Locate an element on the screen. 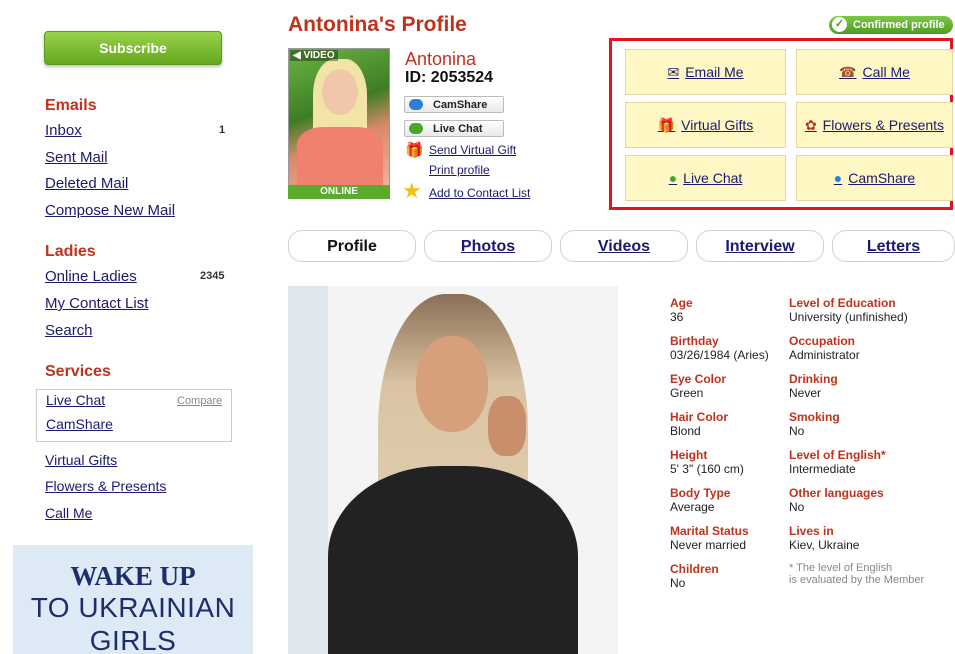  other-languages-value: No is located at coordinates (797, 507).